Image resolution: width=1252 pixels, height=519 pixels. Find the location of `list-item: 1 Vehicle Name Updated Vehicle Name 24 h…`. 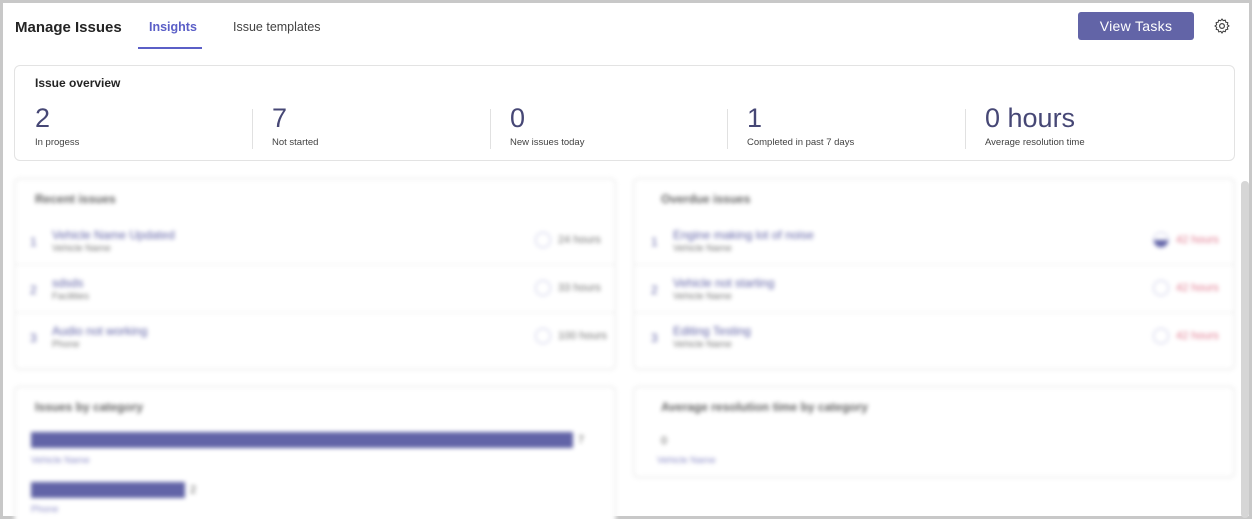

list-item: 1 Vehicle Name Updated Vehicle Name 24 h… is located at coordinates (315, 242).